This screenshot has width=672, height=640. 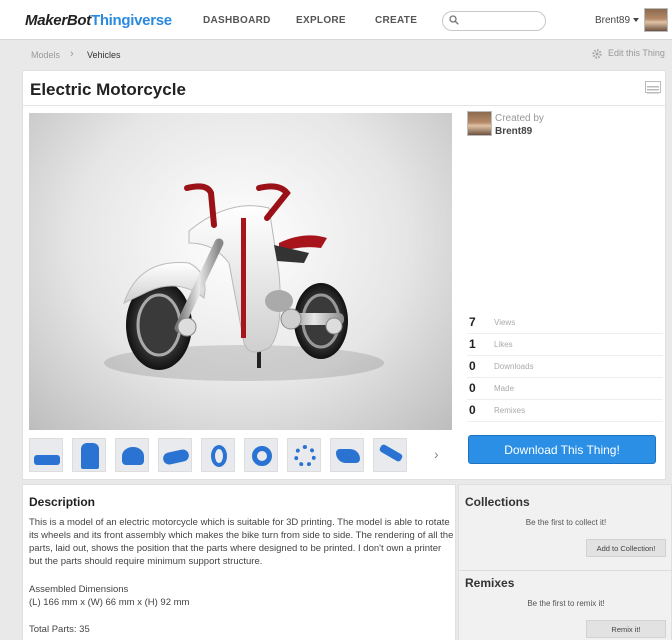 I want to click on created-by-label: Created by, so click(x=519, y=118).